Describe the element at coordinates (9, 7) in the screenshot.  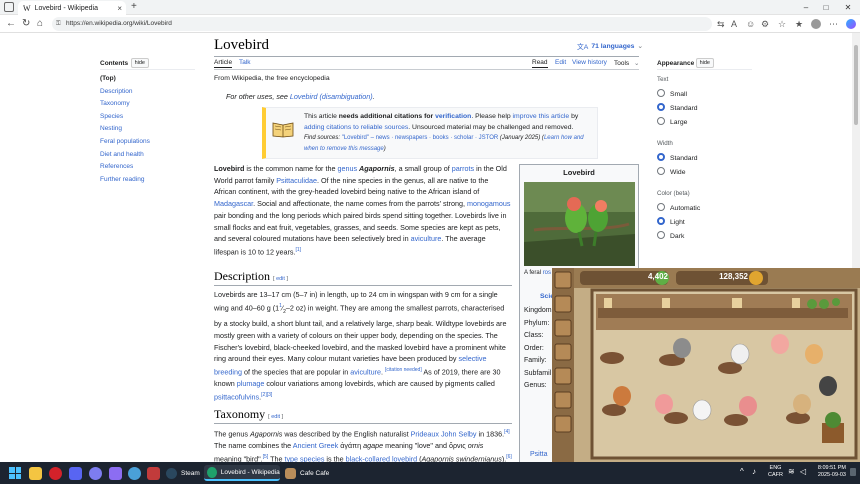
I see `browser-menu-icon` at that location.